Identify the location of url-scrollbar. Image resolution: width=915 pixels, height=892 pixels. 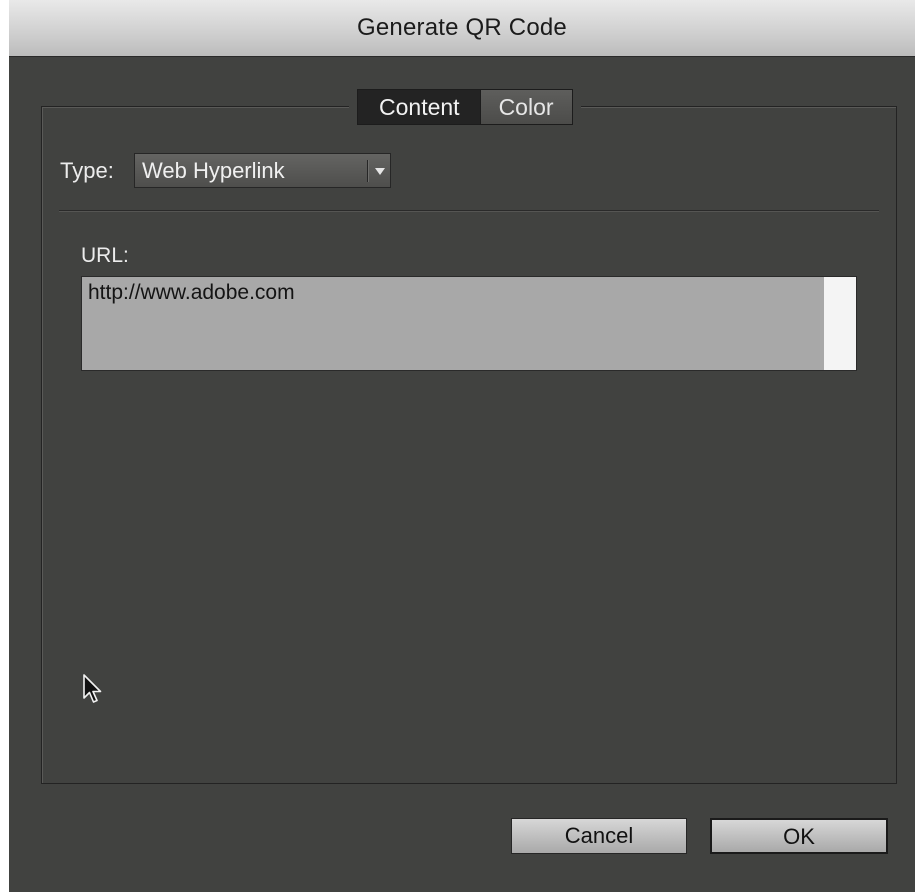
(840, 323).